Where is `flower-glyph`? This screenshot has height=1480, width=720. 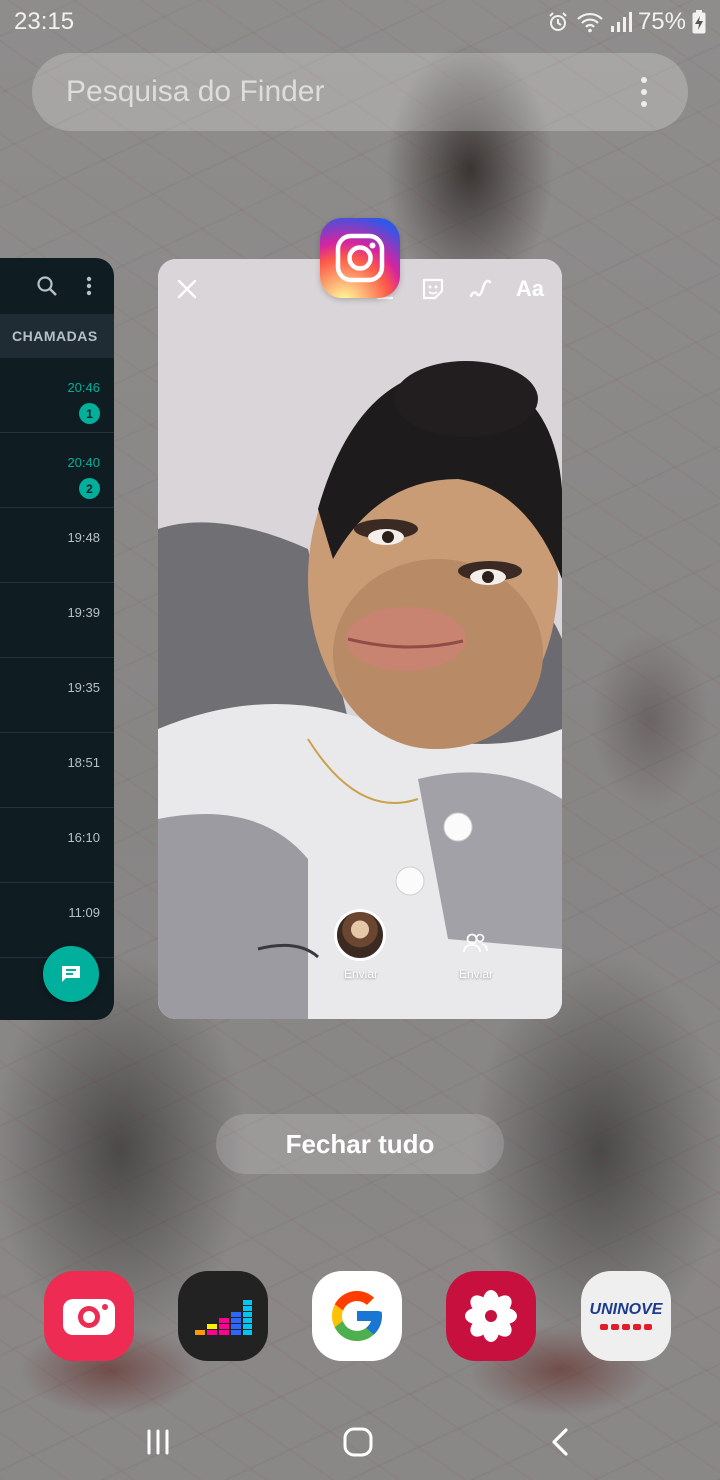 flower-glyph is located at coordinates (491, 1316).